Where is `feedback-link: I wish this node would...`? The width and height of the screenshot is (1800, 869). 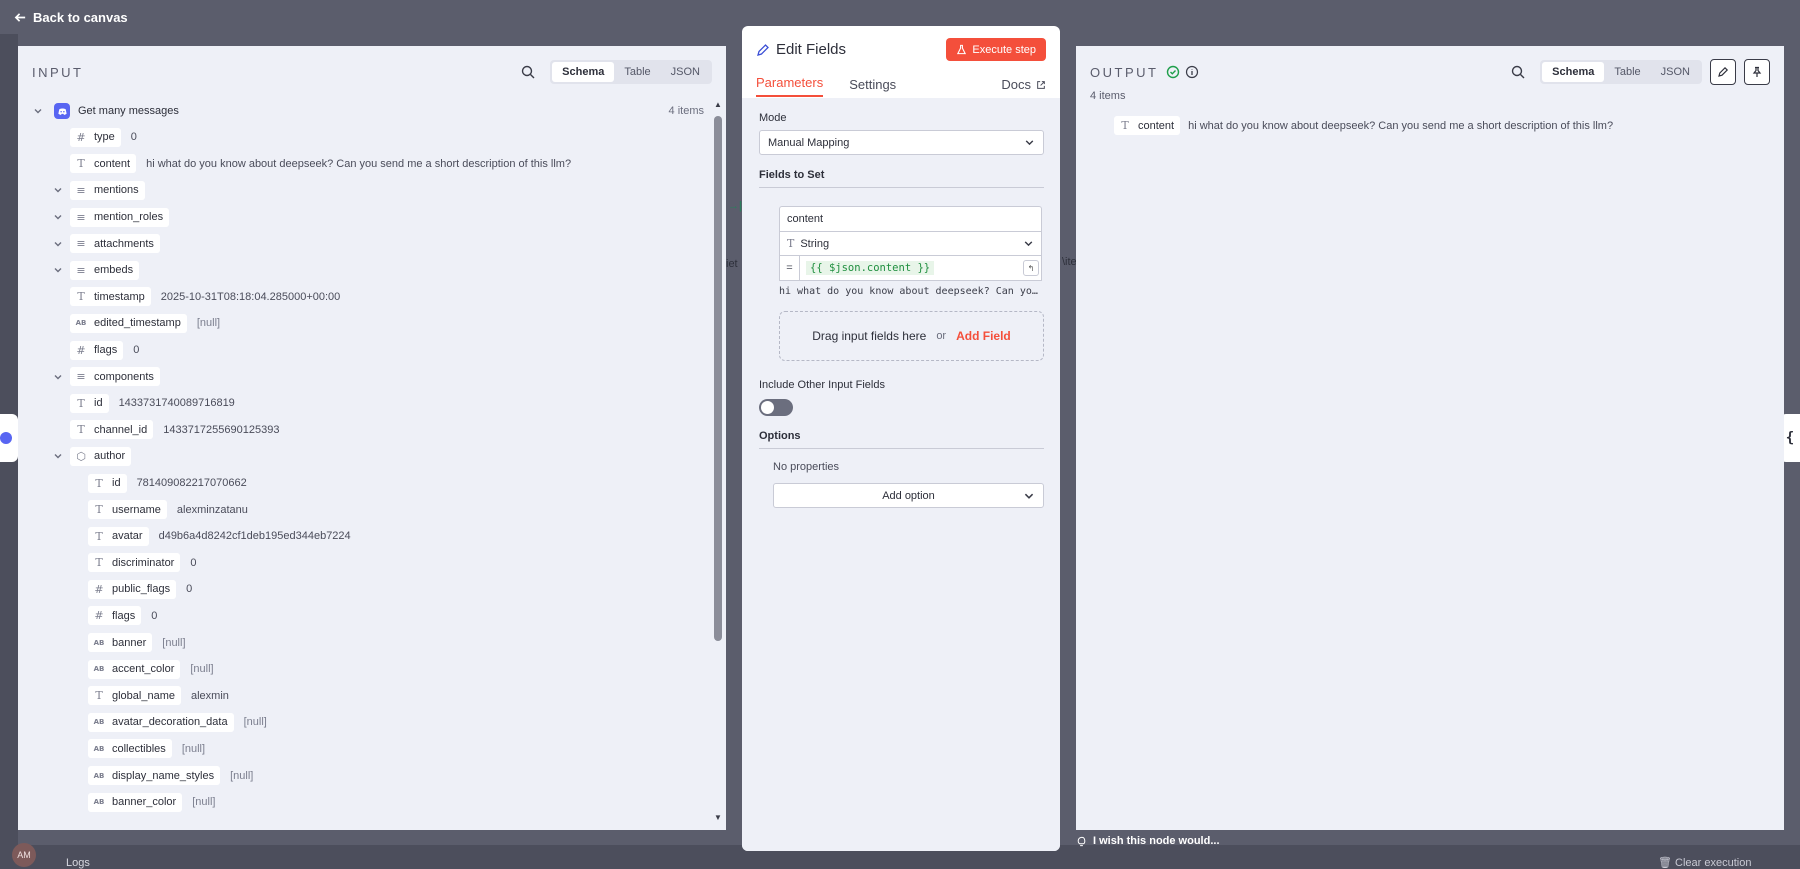
feedback-link: I wish this node would... is located at coordinates (1148, 841).